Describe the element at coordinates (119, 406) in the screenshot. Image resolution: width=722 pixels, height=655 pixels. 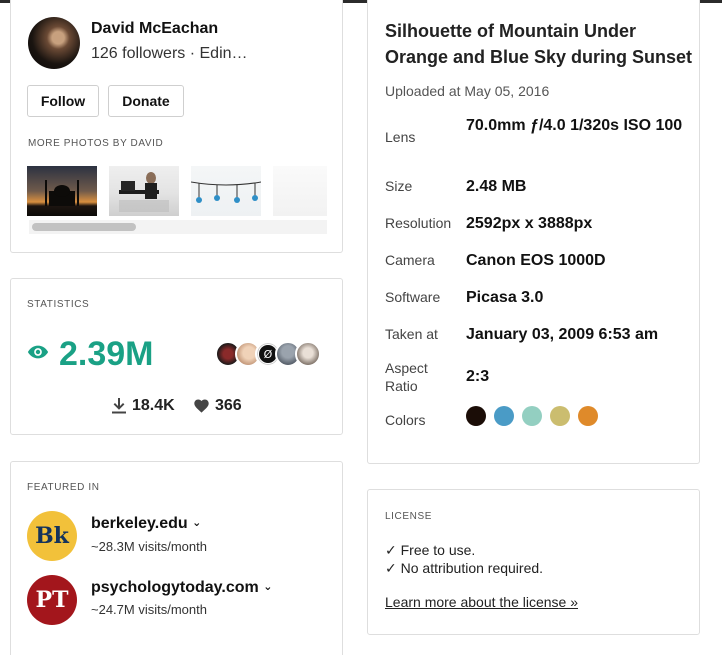
I see `download-icon` at that location.